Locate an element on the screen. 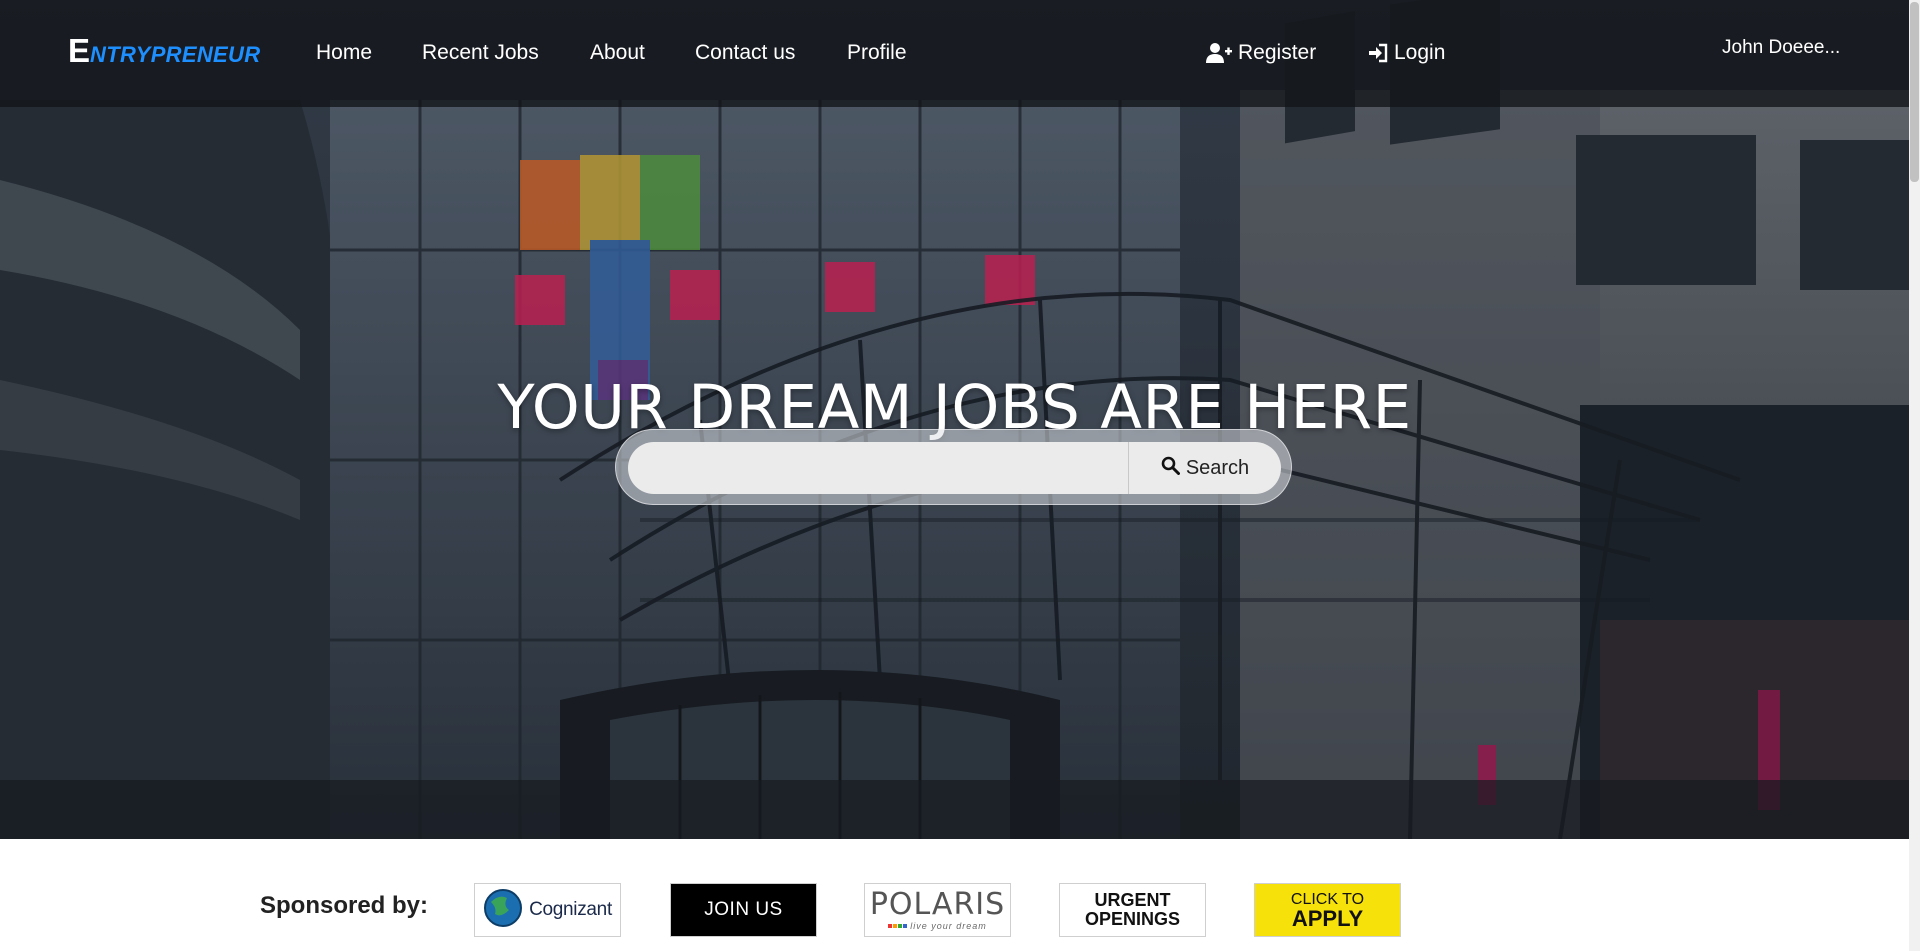  urgent-line-1: URGENT is located at coordinates (1132, 900).